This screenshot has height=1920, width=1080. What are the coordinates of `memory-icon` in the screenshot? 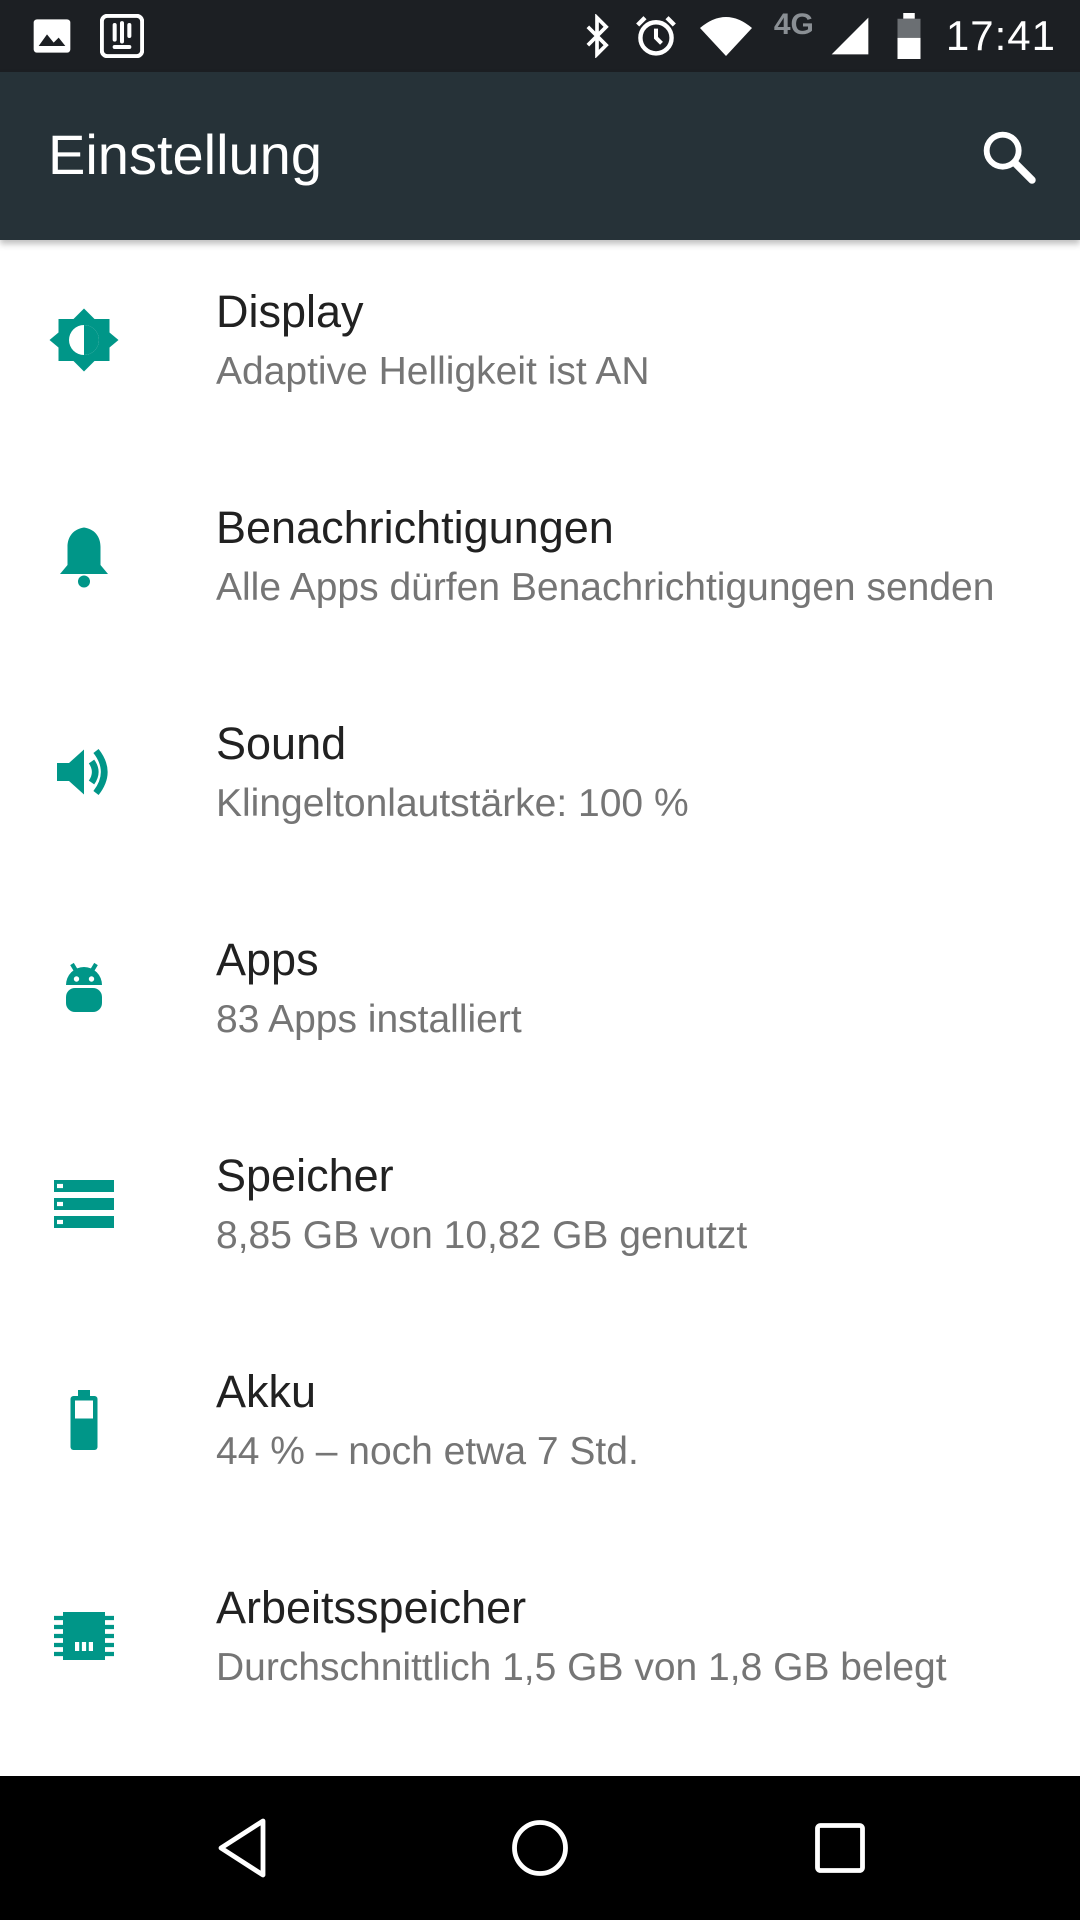 It's located at (84, 1636).